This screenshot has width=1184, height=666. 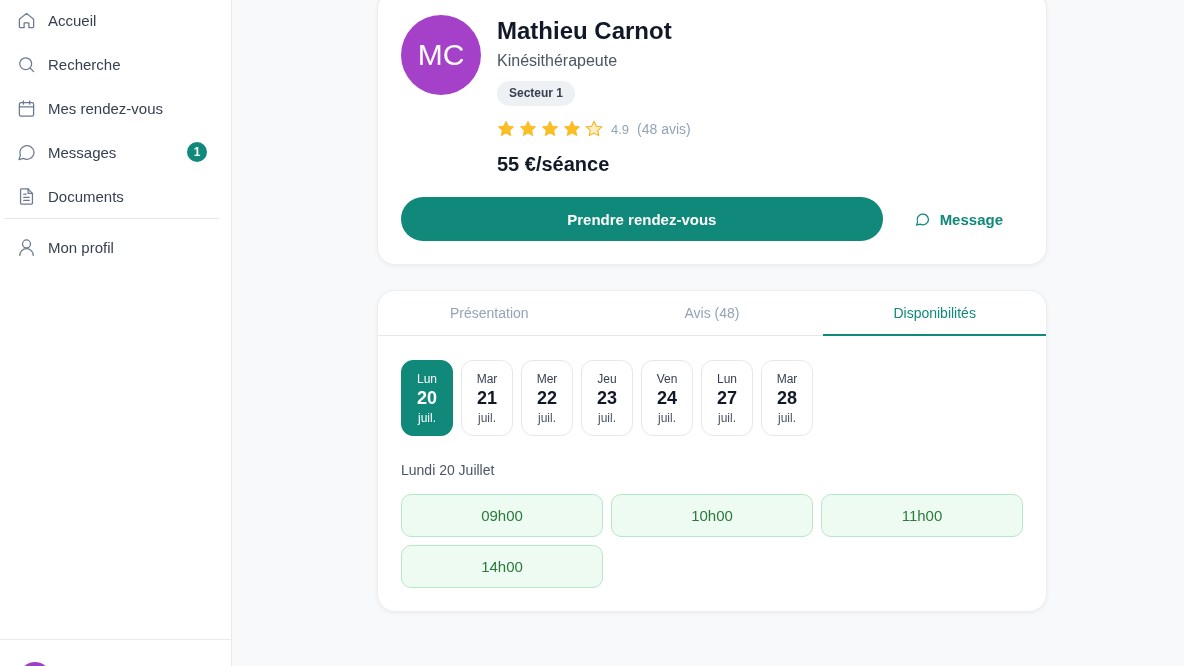 What do you see at coordinates (26, 20) in the screenshot?
I see `home-icon` at bounding box center [26, 20].